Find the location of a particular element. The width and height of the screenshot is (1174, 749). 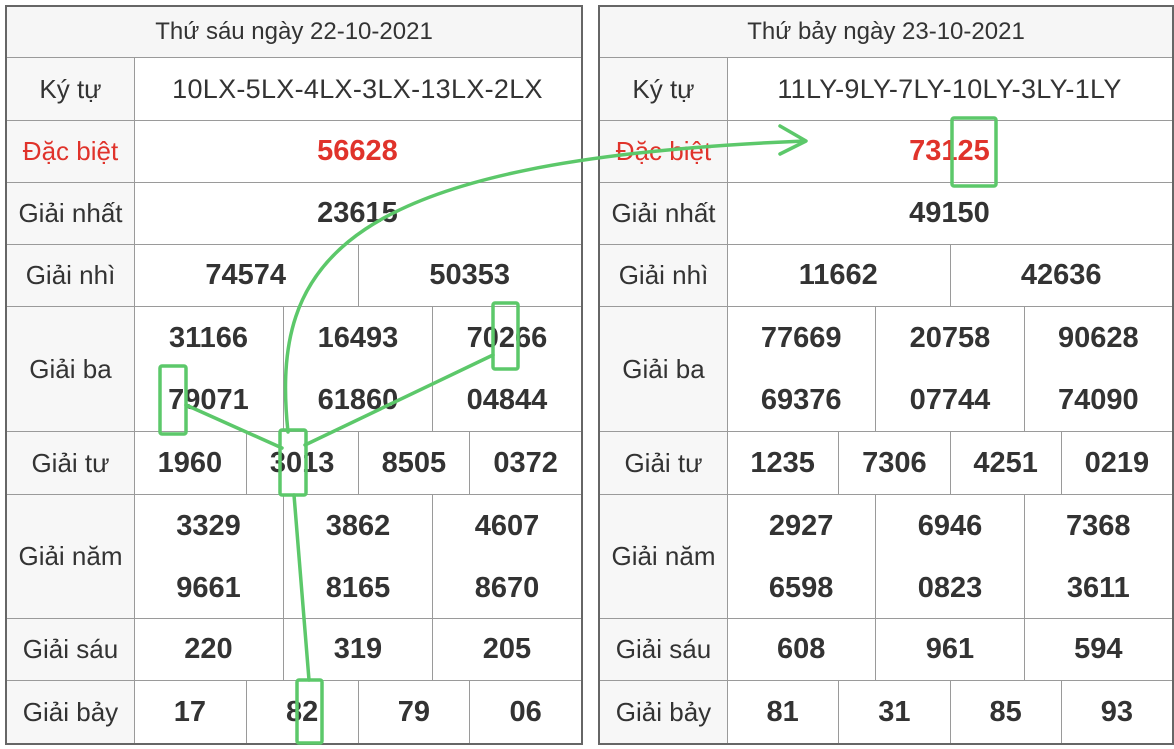

prize-value: 79 is located at coordinates (413, 712).